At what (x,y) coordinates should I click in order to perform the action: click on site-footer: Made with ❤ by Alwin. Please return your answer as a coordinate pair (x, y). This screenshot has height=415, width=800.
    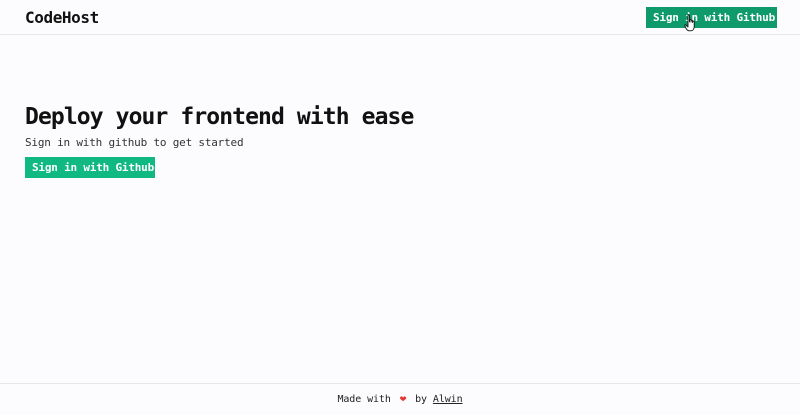
    Looking at the image, I should click on (400, 398).